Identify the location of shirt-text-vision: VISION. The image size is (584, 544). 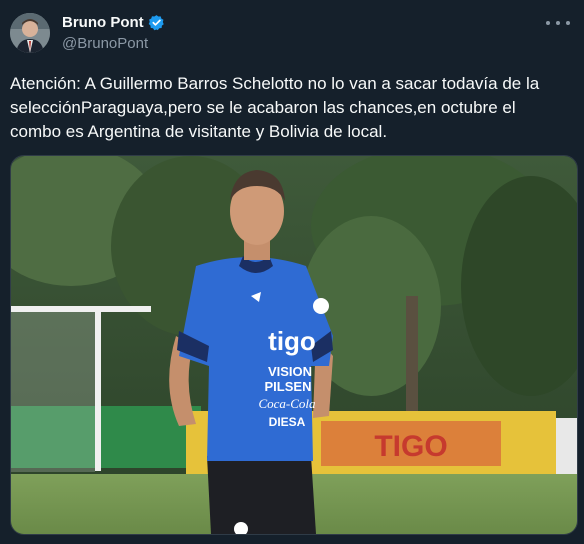
(290, 371).